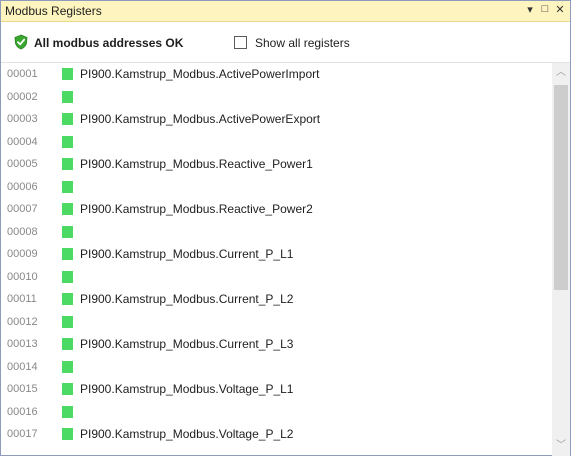 The height and width of the screenshot is (456, 571). I want to click on register-name: PI900.Kamstrup_Modbus.ActivePowerExport, so click(200, 119).